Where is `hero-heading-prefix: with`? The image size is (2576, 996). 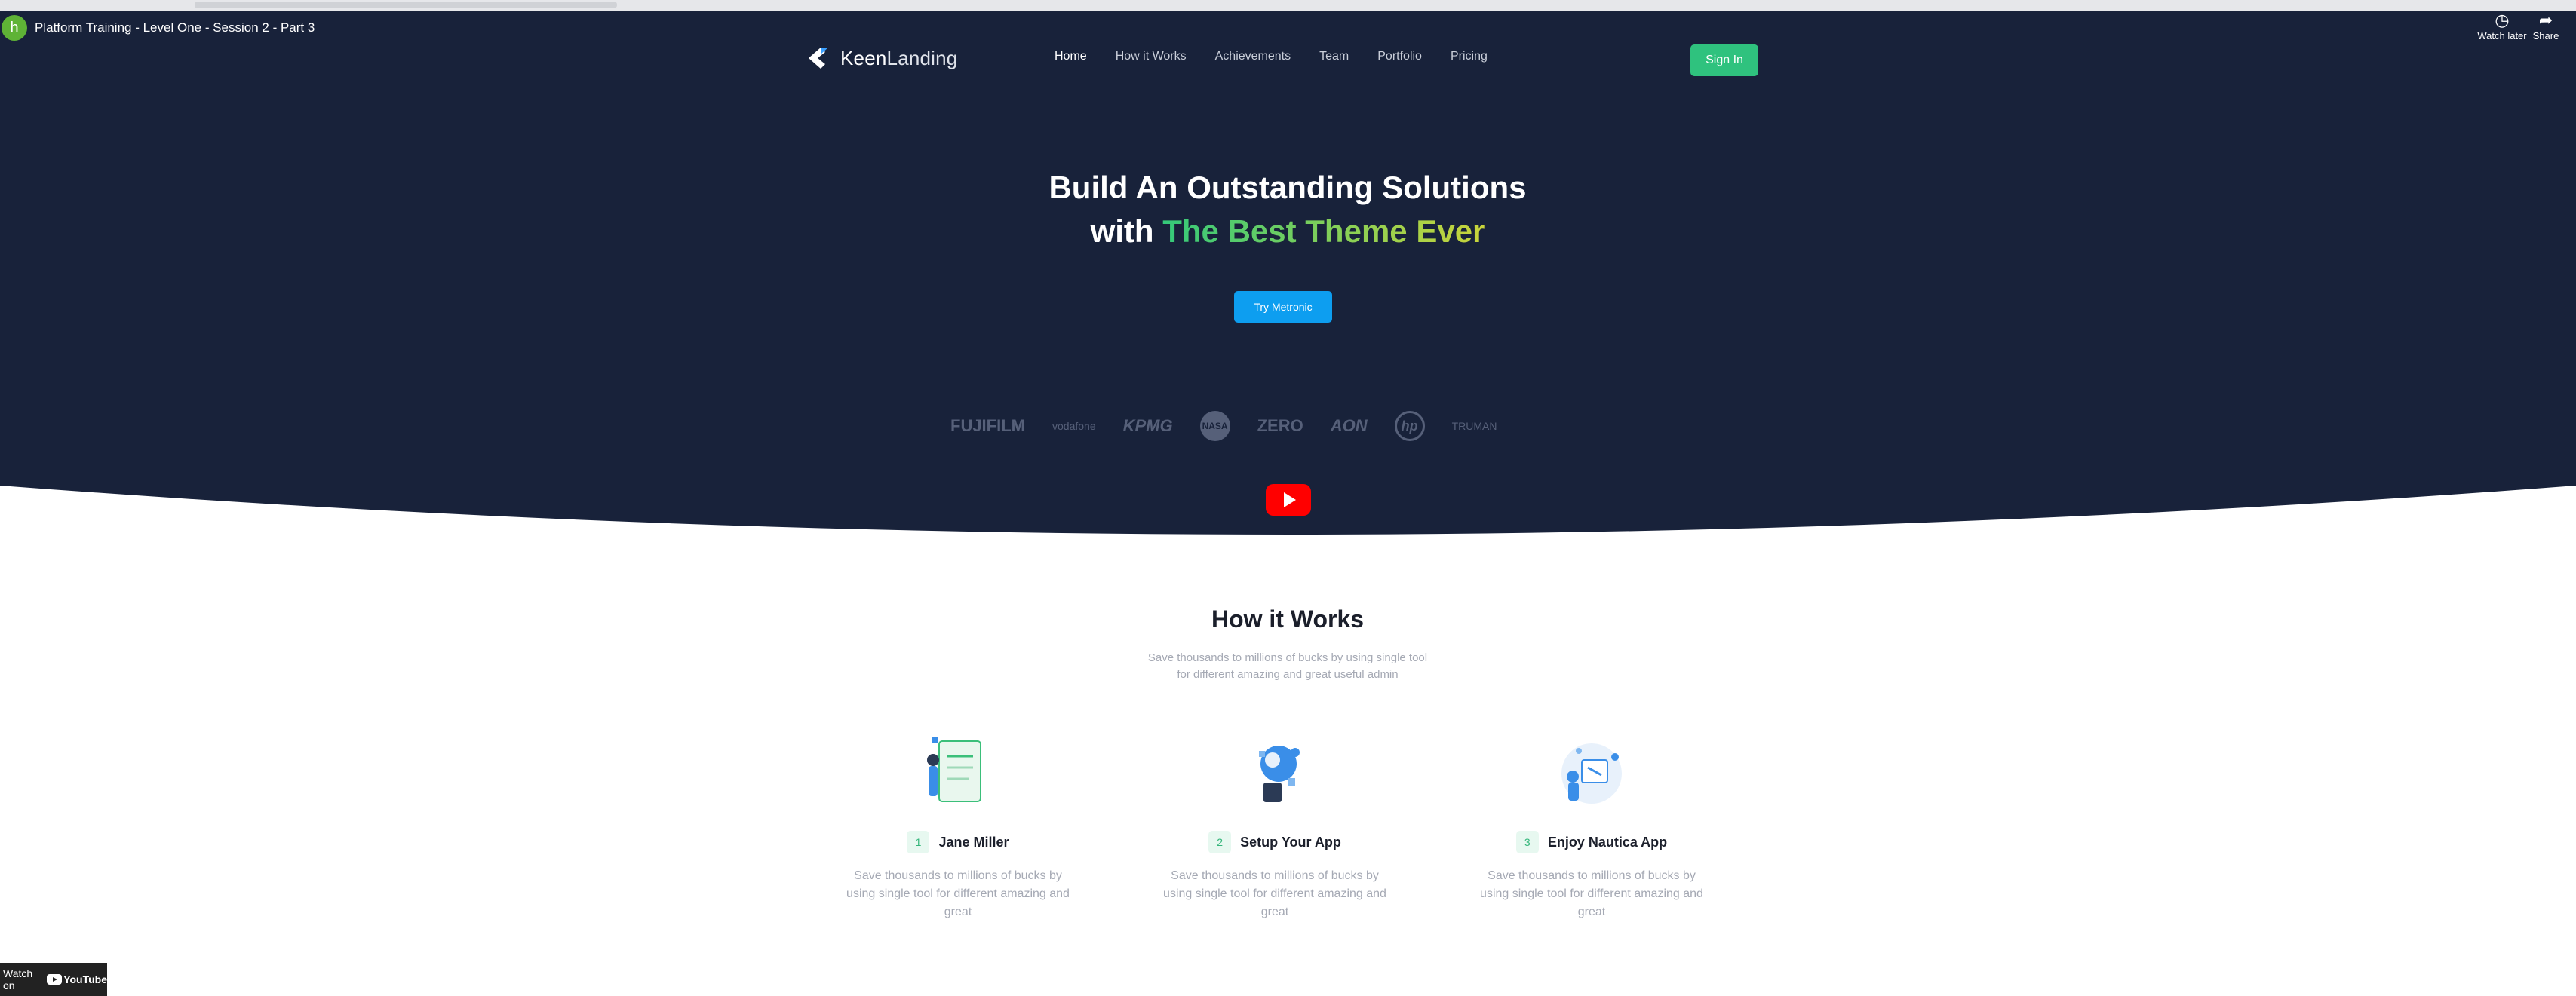
hero-heading-prefix: with is located at coordinates (1126, 231).